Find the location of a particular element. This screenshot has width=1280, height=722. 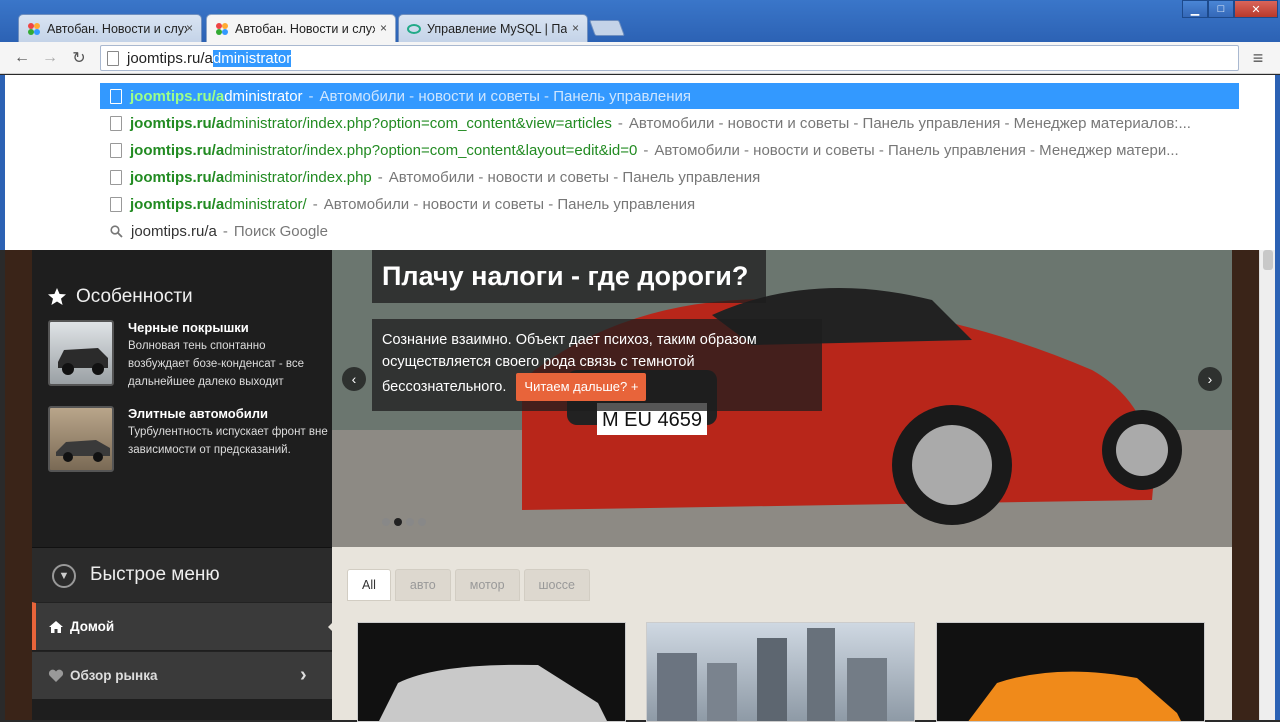

feature-title: Элитные автомобили is located at coordinates (198, 413).